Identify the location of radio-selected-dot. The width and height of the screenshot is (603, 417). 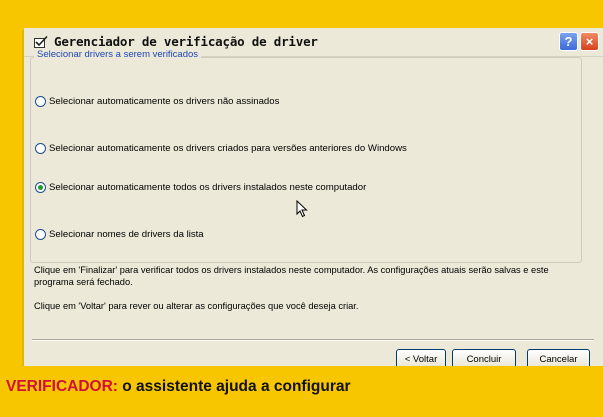
(40, 187).